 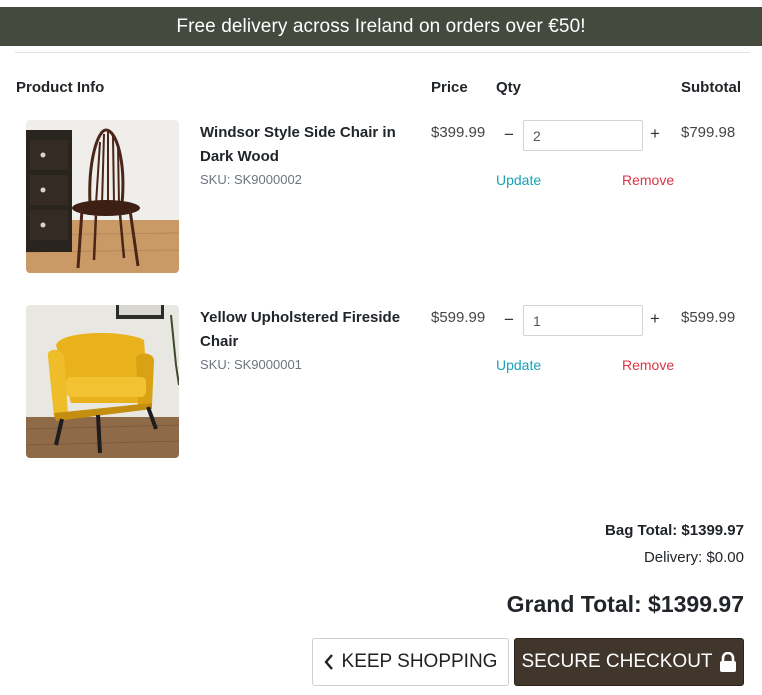 I want to click on product-sku: SKU: SK9000001, so click(x=251, y=364).